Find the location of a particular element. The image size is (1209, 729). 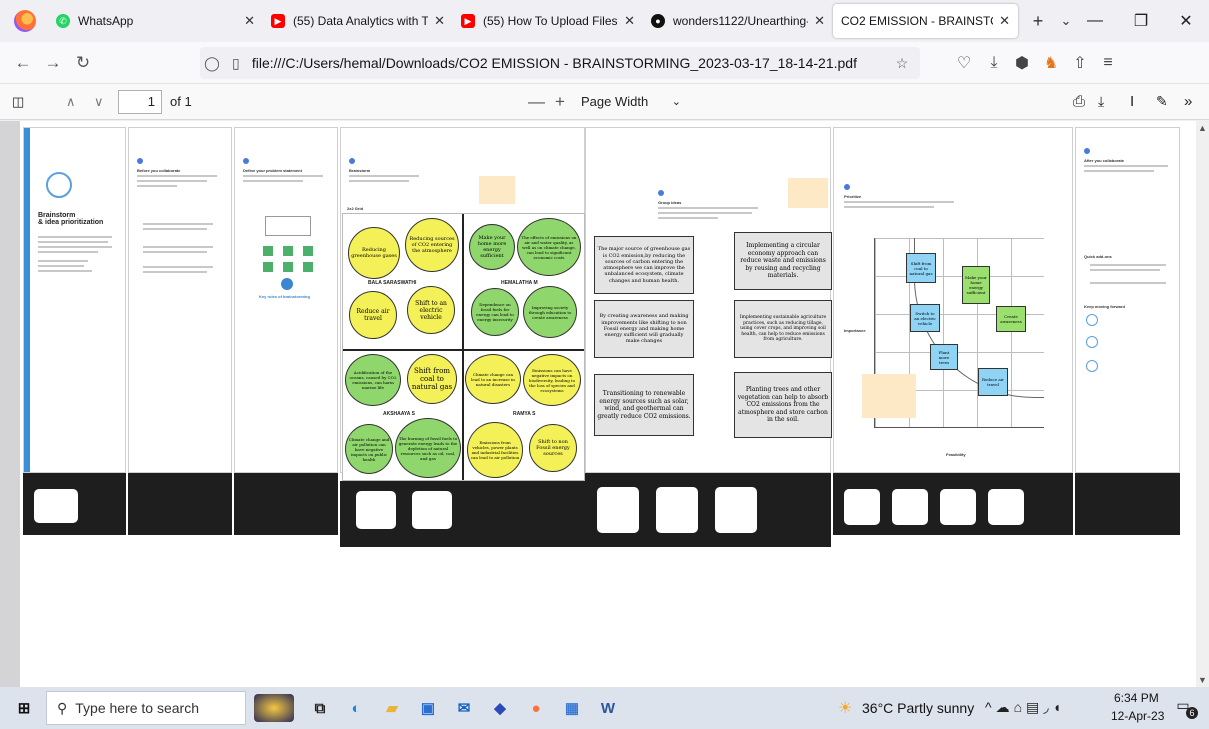

next-page-icon: ∨ is located at coordinates (99, 102).